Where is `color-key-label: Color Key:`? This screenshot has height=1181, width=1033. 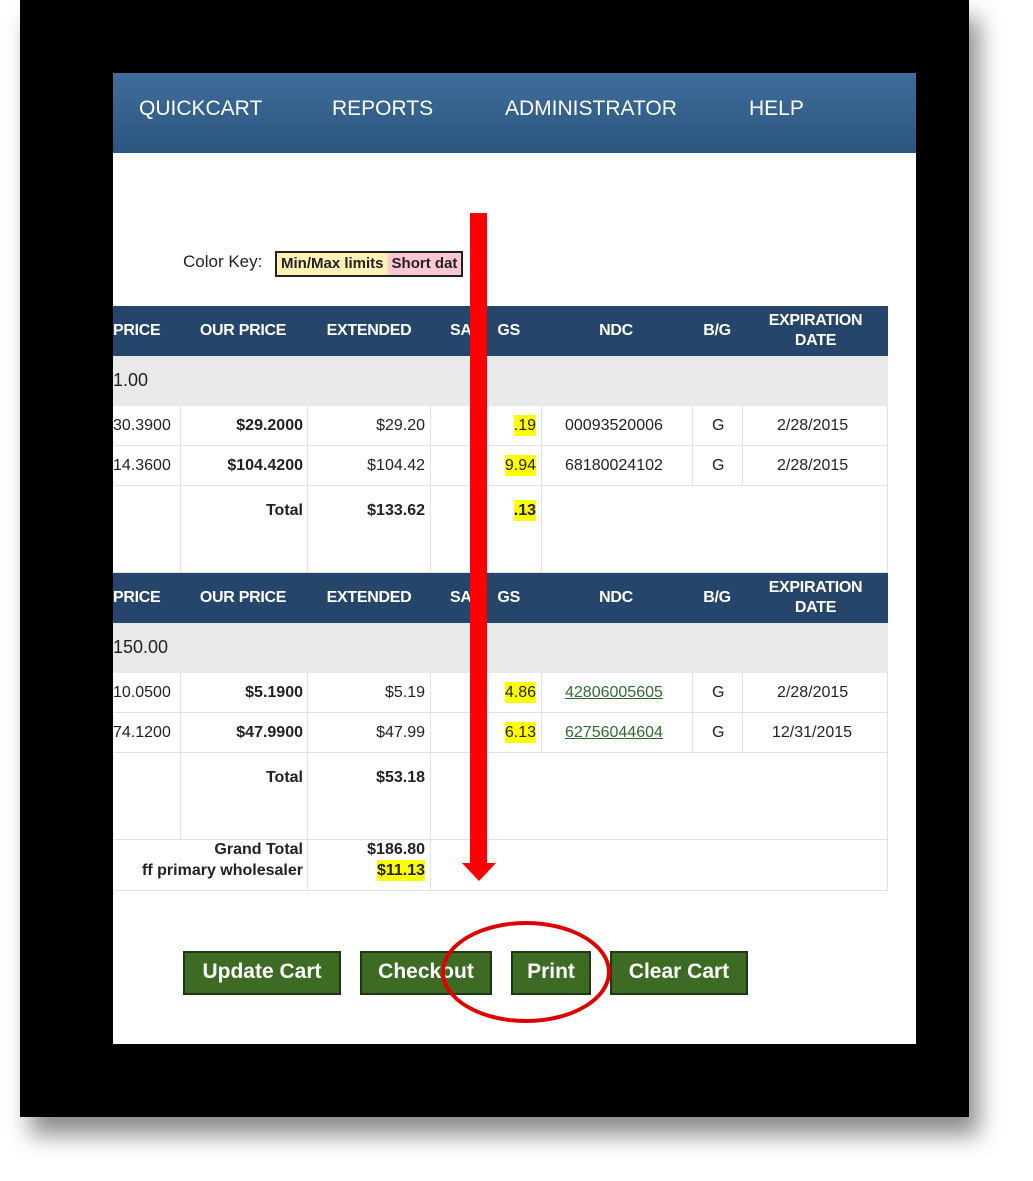 color-key-label: Color Key: is located at coordinates (223, 261).